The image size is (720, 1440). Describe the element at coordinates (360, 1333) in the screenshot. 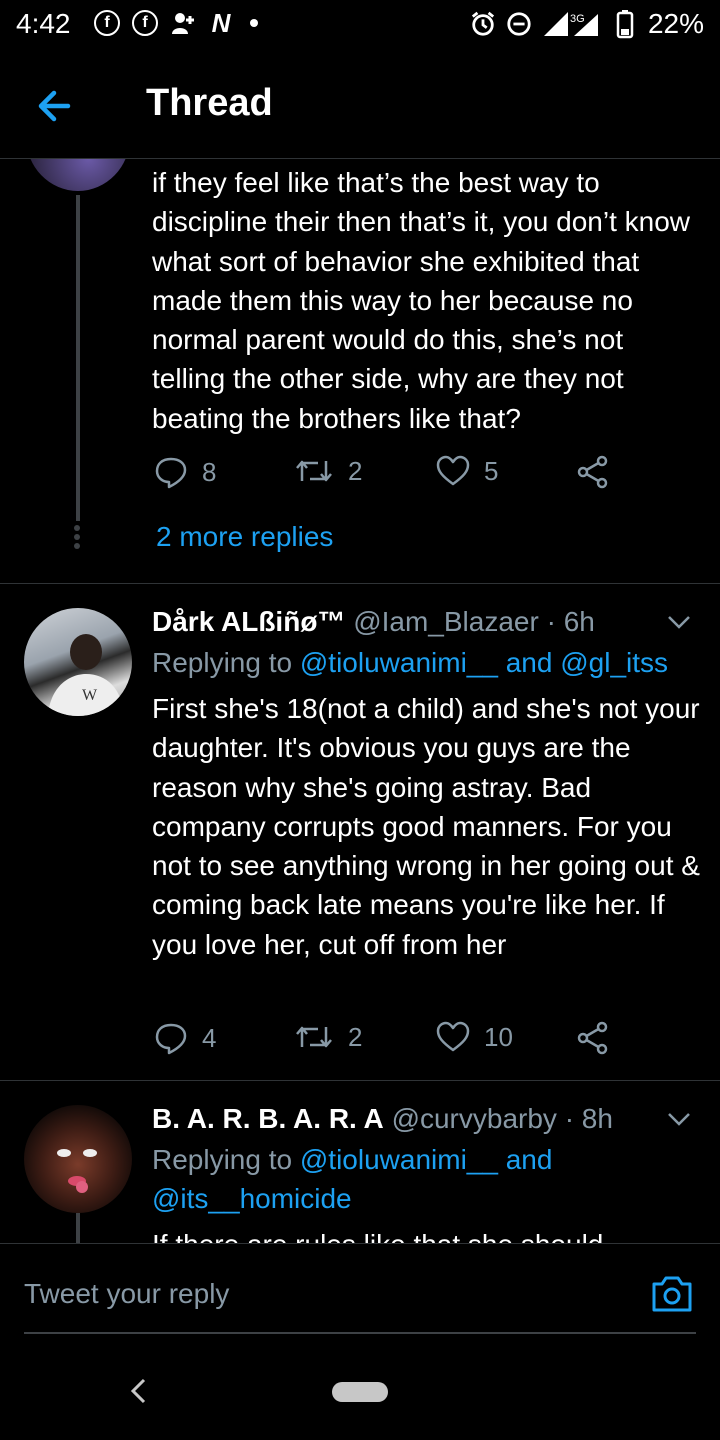

I see `input-underline` at that location.